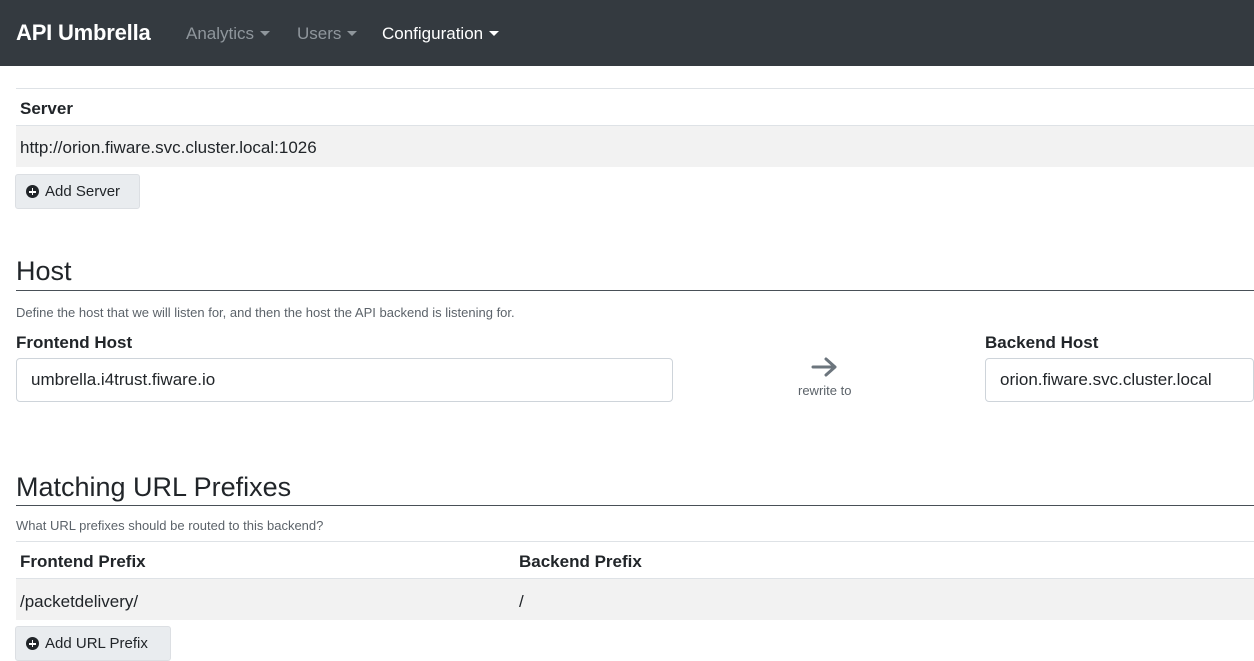 The width and height of the screenshot is (1254, 661). I want to click on arrow-right-icon, so click(824, 367).